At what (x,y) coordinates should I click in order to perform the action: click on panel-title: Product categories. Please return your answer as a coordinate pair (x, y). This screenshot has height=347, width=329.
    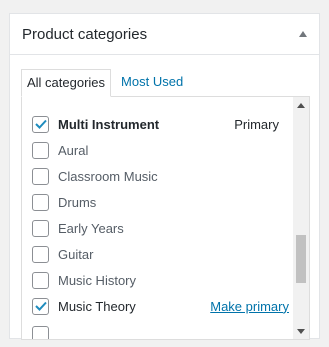
    Looking at the image, I should click on (85, 34).